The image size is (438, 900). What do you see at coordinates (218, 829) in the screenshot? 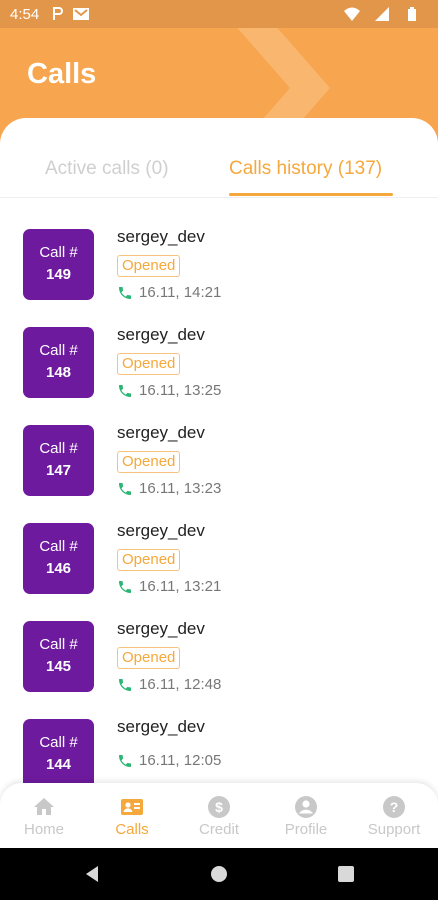
I see `nav-label-credit: Credit` at bounding box center [218, 829].